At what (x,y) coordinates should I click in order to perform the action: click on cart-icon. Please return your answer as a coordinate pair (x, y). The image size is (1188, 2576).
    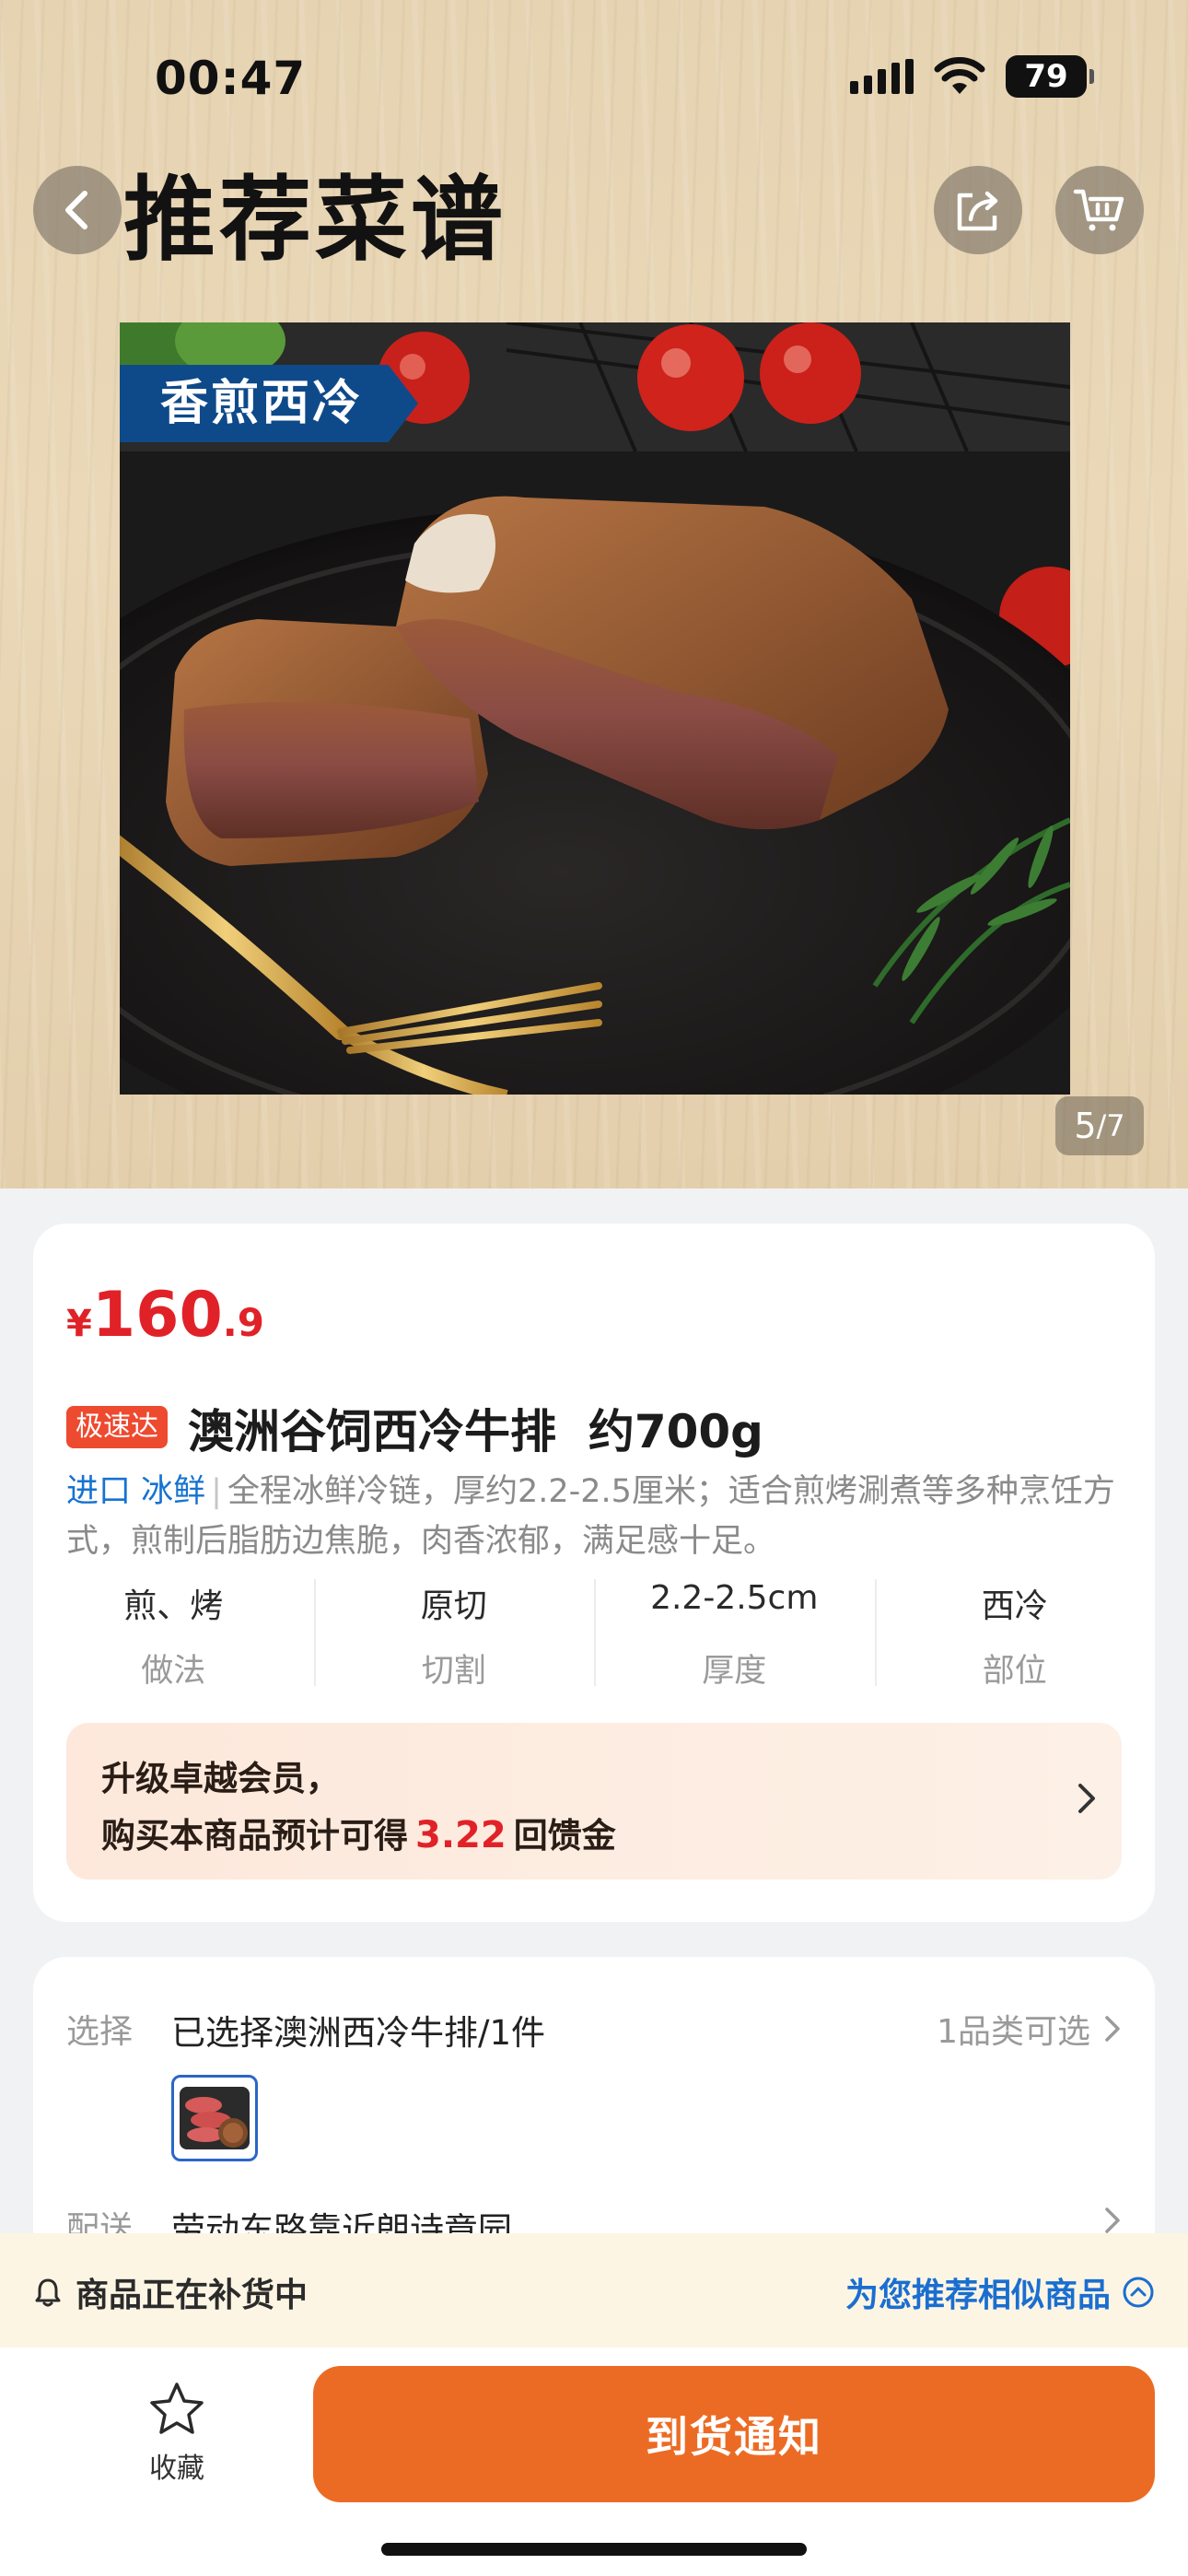
    Looking at the image, I should click on (1098, 210).